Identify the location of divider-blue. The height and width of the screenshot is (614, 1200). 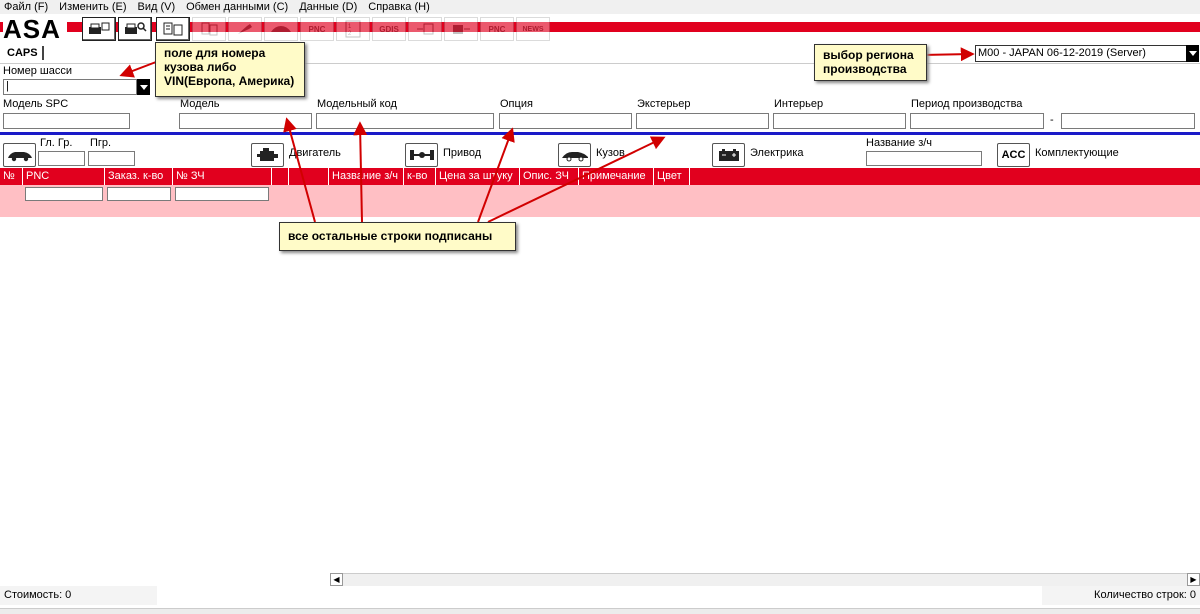
(600, 133).